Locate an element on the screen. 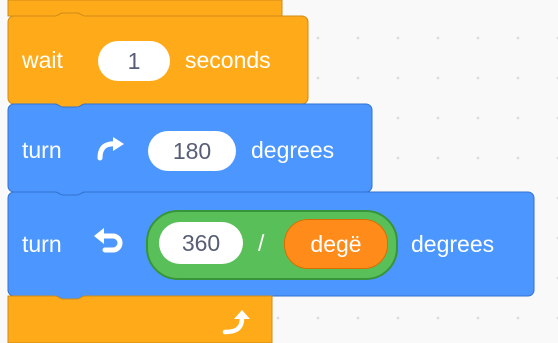 The height and width of the screenshot is (343, 558). wait-label: wait is located at coordinates (42, 60).